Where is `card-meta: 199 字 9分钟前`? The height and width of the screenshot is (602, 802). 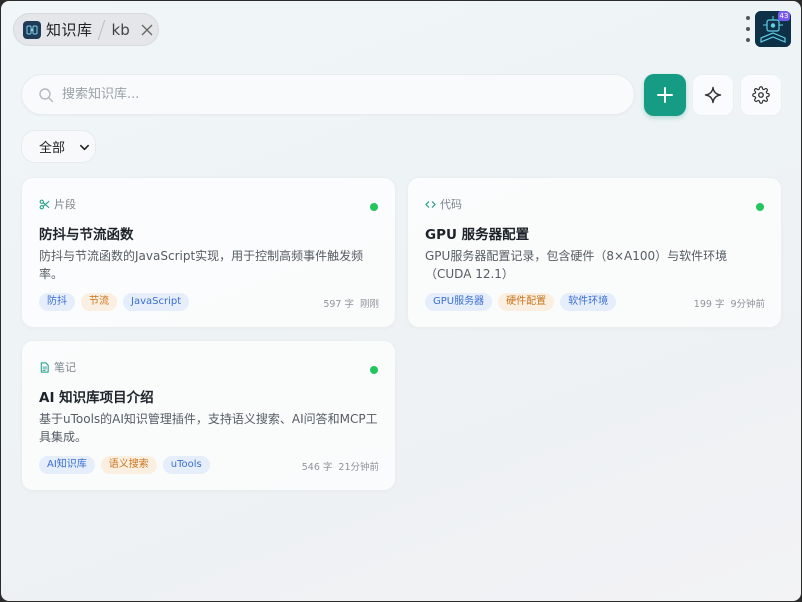
card-meta: 199 字 9分钟前 is located at coordinates (729, 303).